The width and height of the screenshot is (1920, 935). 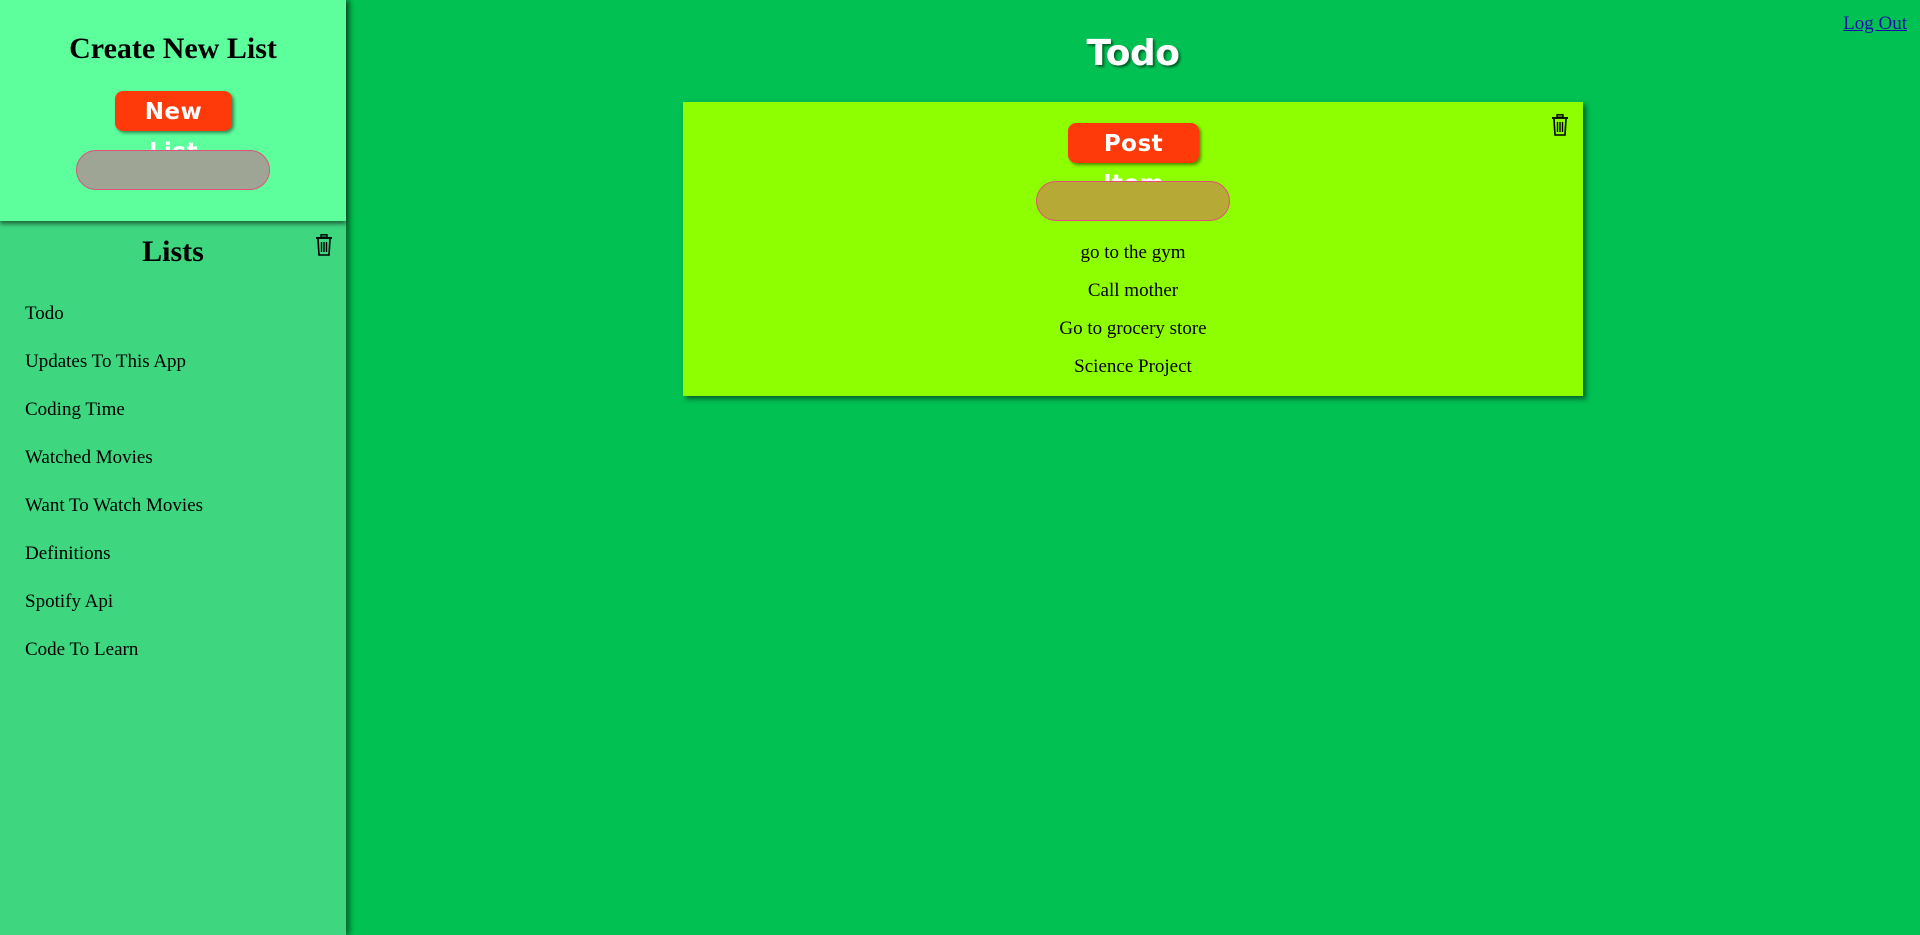 What do you see at coordinates (1133, 367) in the screenshot?
I see `list-item: Science Project` at bounding box center [1133, 367].